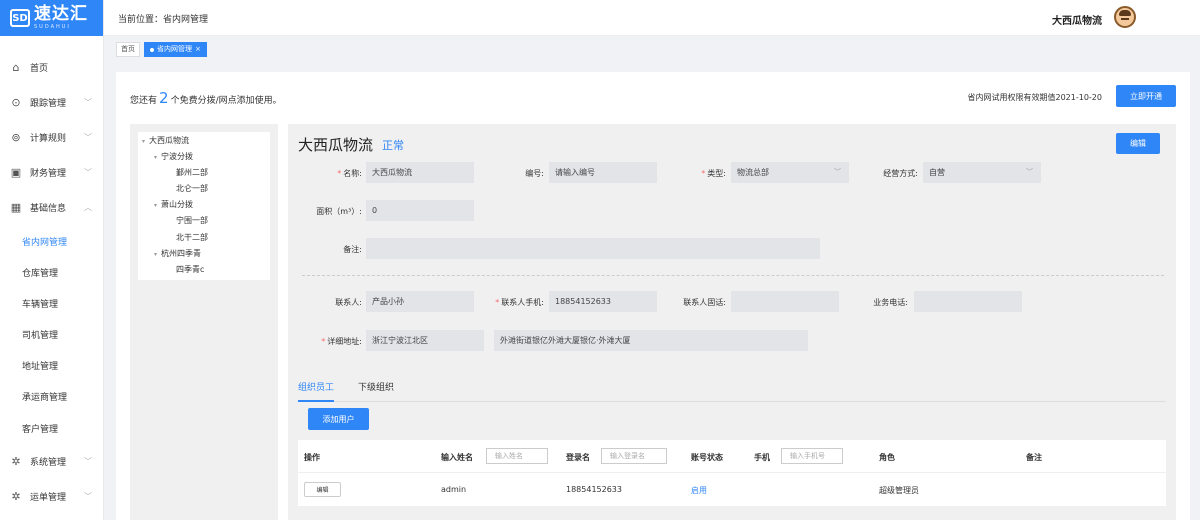 This screenshot has width=1200, height=520. I want to click on landline-field, so click(785, 301).